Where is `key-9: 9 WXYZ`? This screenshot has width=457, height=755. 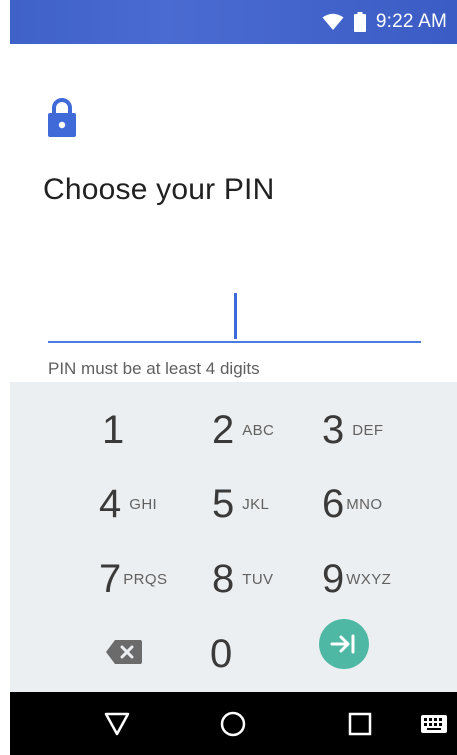 key-9: 9 WXYZ is located at coordinates (377, 579).